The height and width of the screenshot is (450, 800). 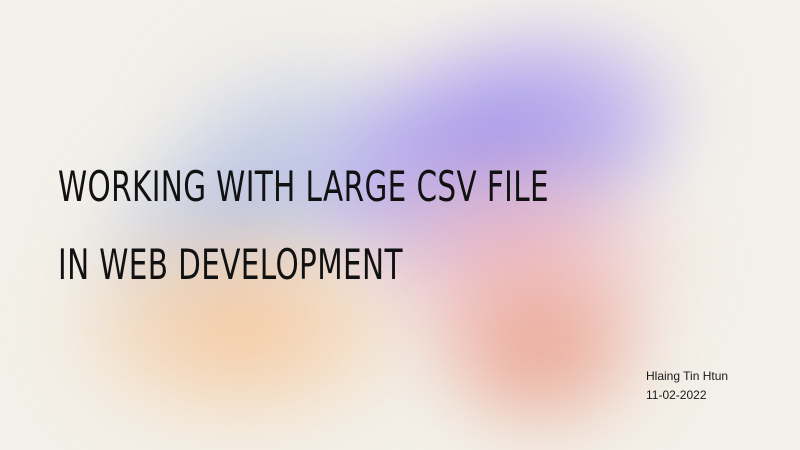 I want to click on author-info: Hlaing Tin Htun 11-02-2022, so click(x=687, y=386).